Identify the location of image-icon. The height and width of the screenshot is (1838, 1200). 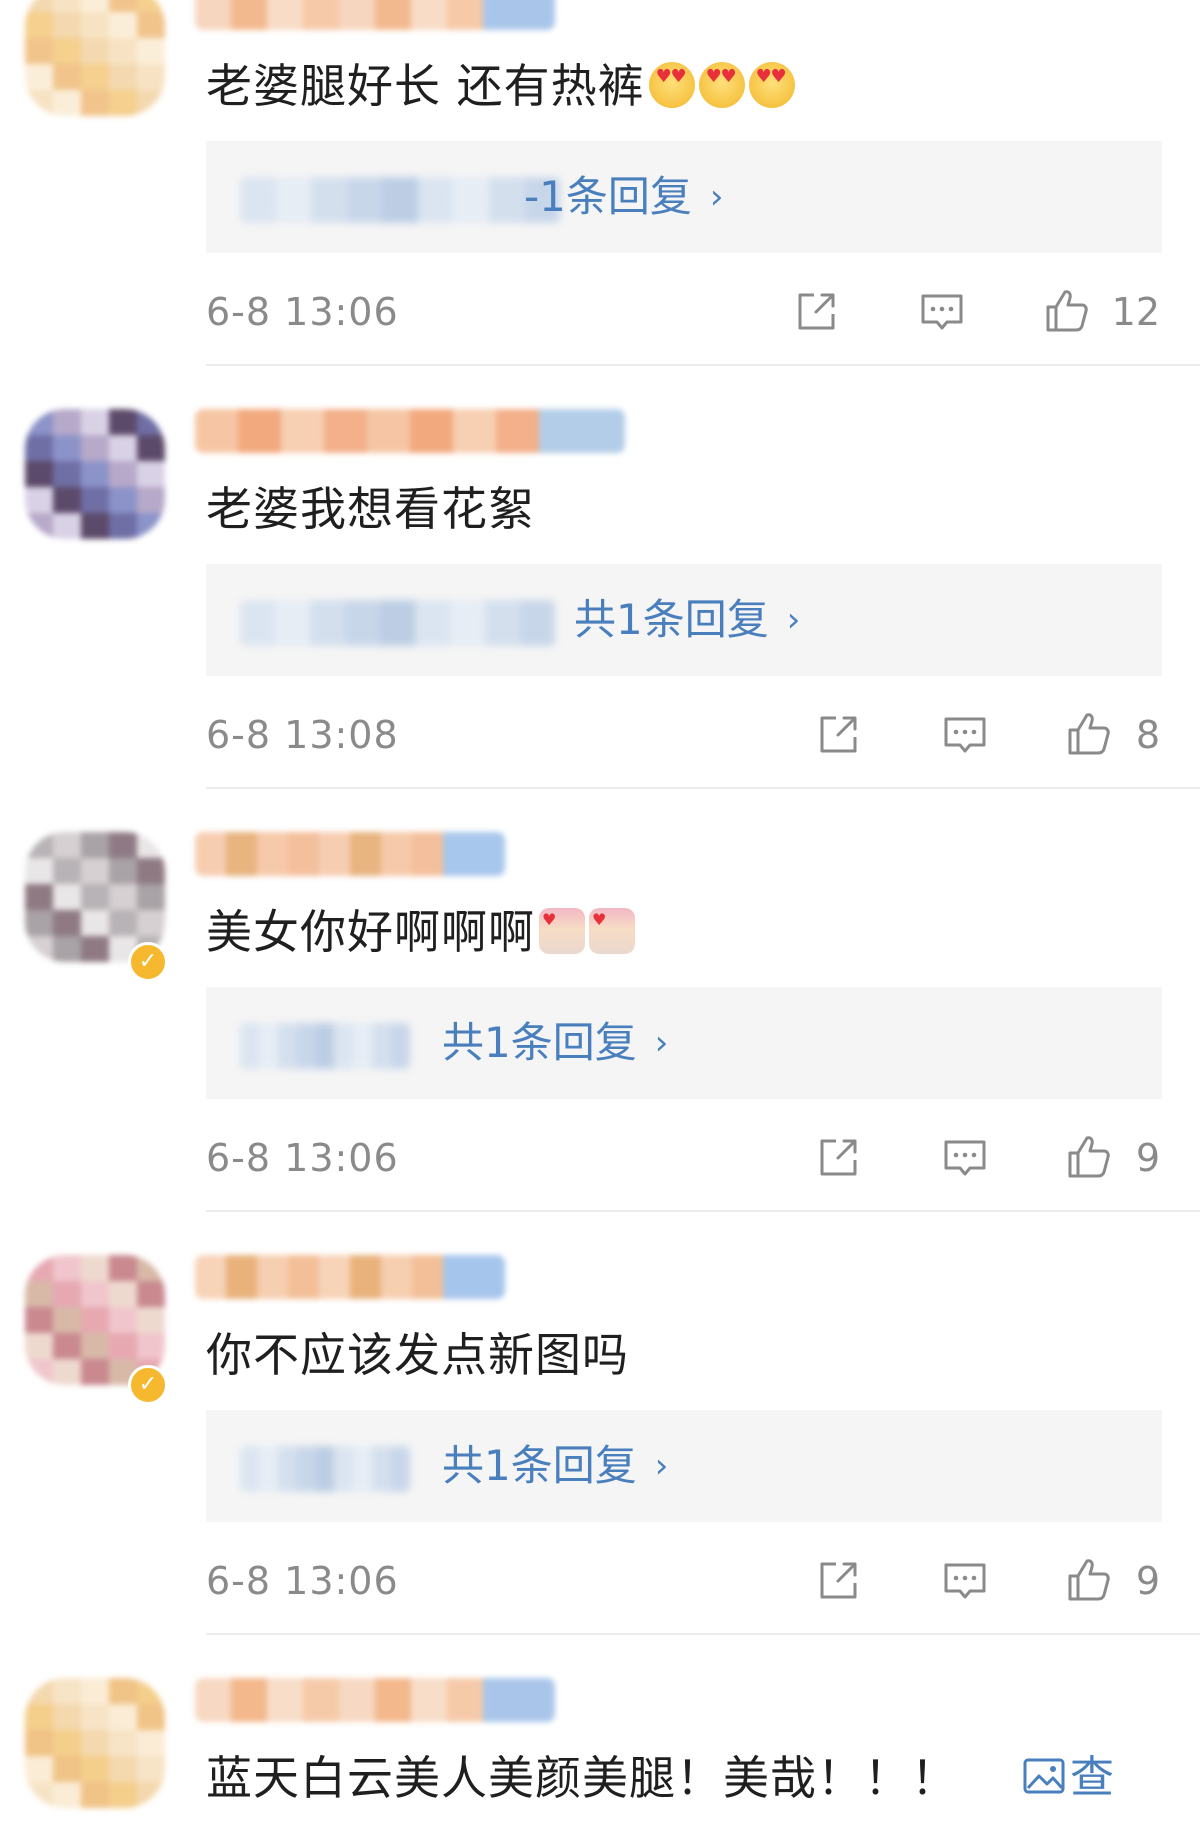
(1046, 1777).